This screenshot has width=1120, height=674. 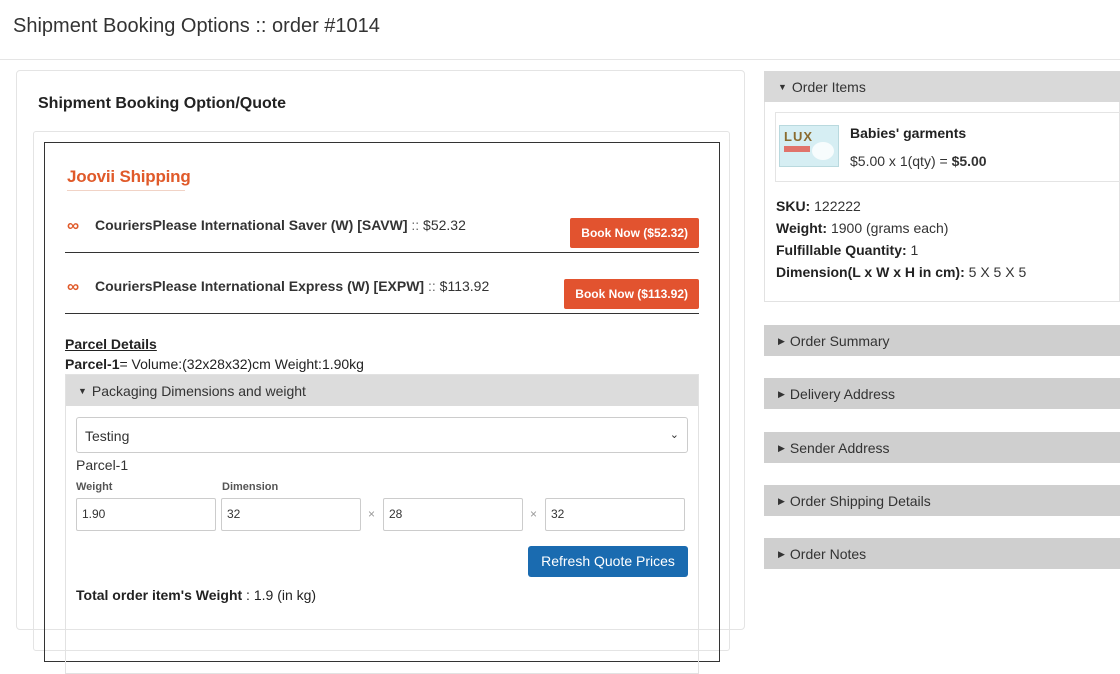 What do you see at coordinates (809, 146) in the screenshot?
I see `product-image: LUX` at bounding box center [809, 146].